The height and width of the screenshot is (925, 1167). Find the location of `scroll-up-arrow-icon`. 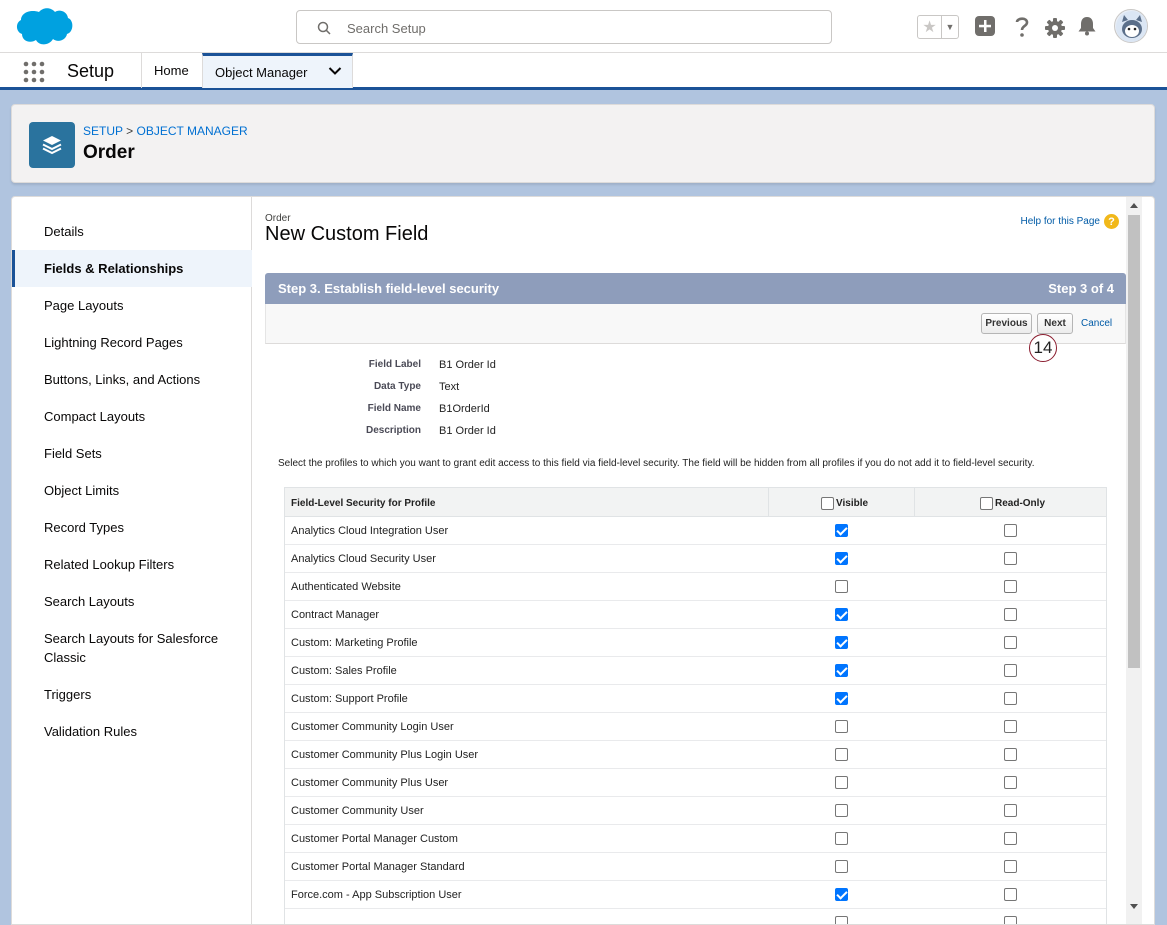

scroll-up-arrow-icon is located at coordinates (1134, 205).